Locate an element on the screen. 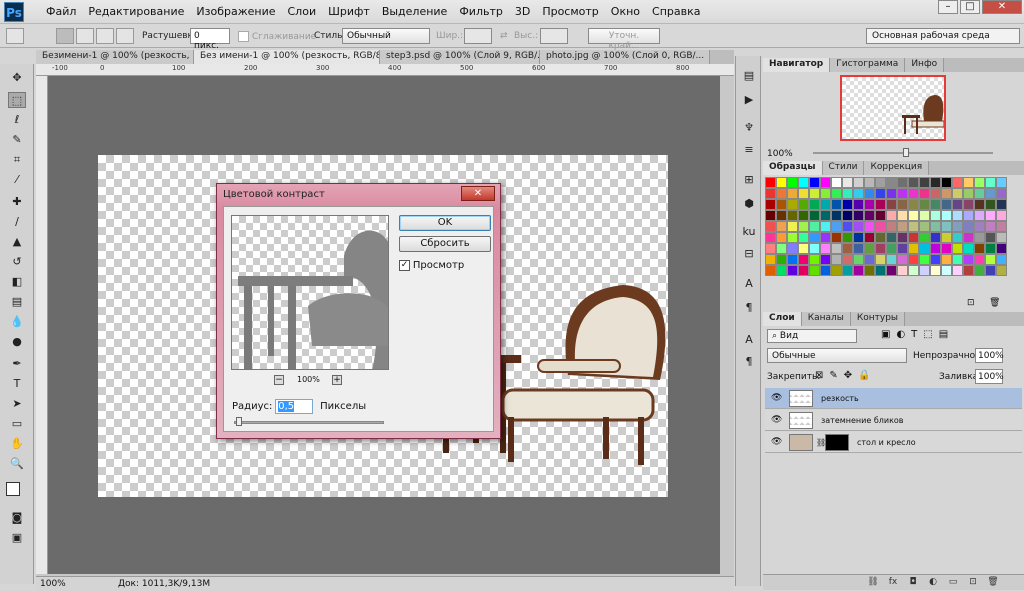 This screenshot has width=1024, height=591. filter-preview is located at coordinates (310, 292).